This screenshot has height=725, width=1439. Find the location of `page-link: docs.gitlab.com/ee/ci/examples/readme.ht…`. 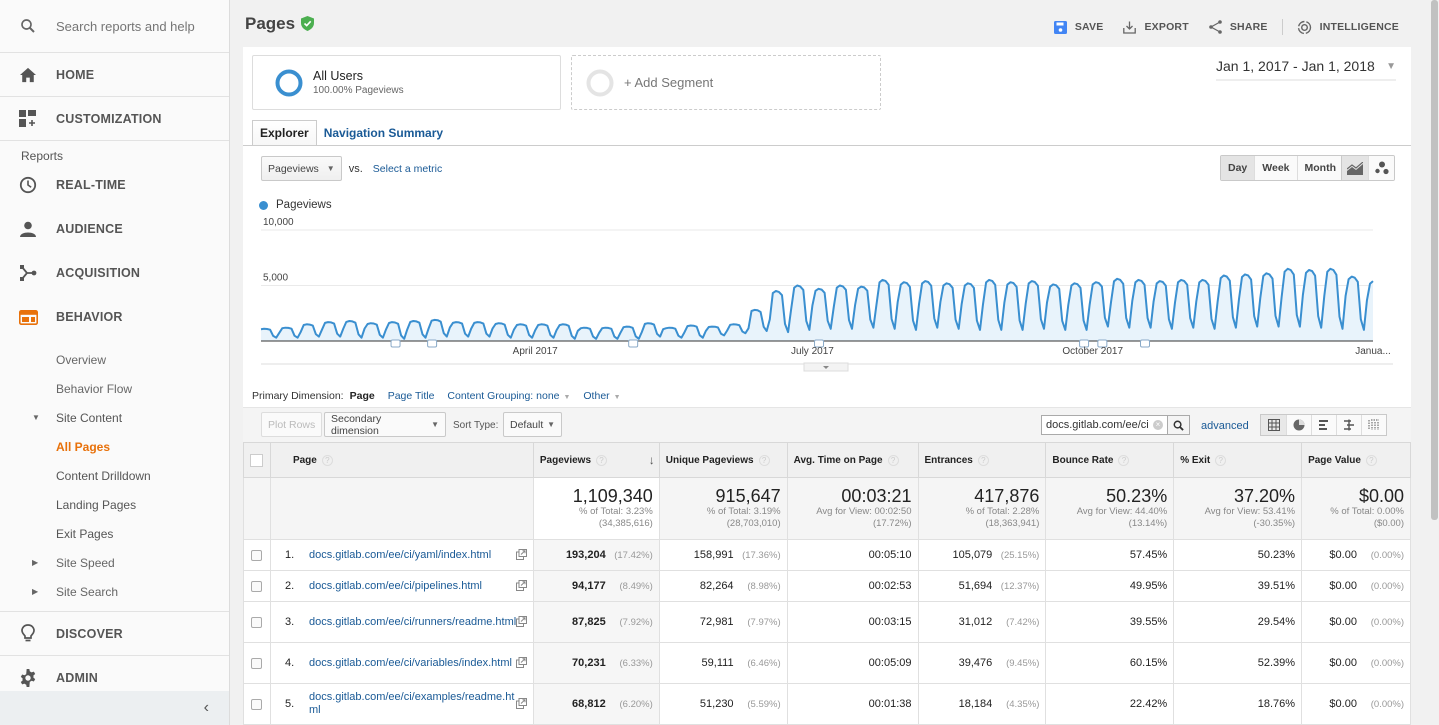

page-link: docs.gitlab.com/ee/ci/examples/readme.ht… is located at coordinates (413, 704).